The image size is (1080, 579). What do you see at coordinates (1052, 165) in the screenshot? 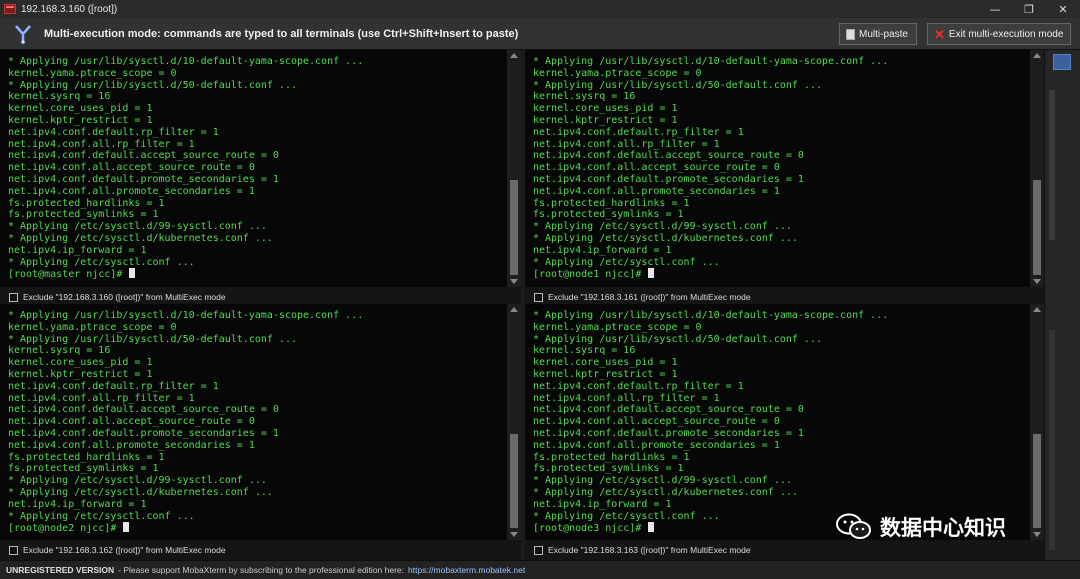
I see `side-scrollbar` at bounding box center [1052, 165].